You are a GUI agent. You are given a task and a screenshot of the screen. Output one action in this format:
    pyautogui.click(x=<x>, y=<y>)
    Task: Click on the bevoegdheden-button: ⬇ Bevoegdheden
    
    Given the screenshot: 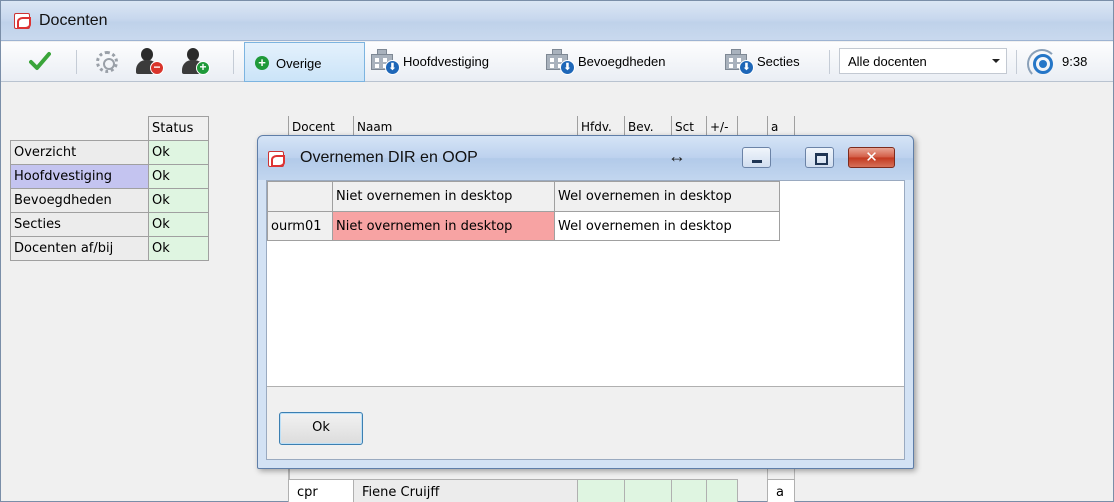 What is the action you would take?
    pyautogui.click(x=605, y=61)
    